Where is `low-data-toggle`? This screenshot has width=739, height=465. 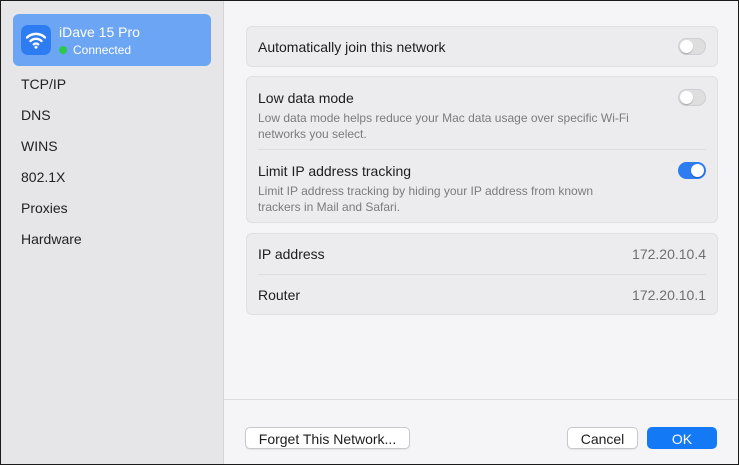
low-data-toggle is located at coordinates (692, 97).